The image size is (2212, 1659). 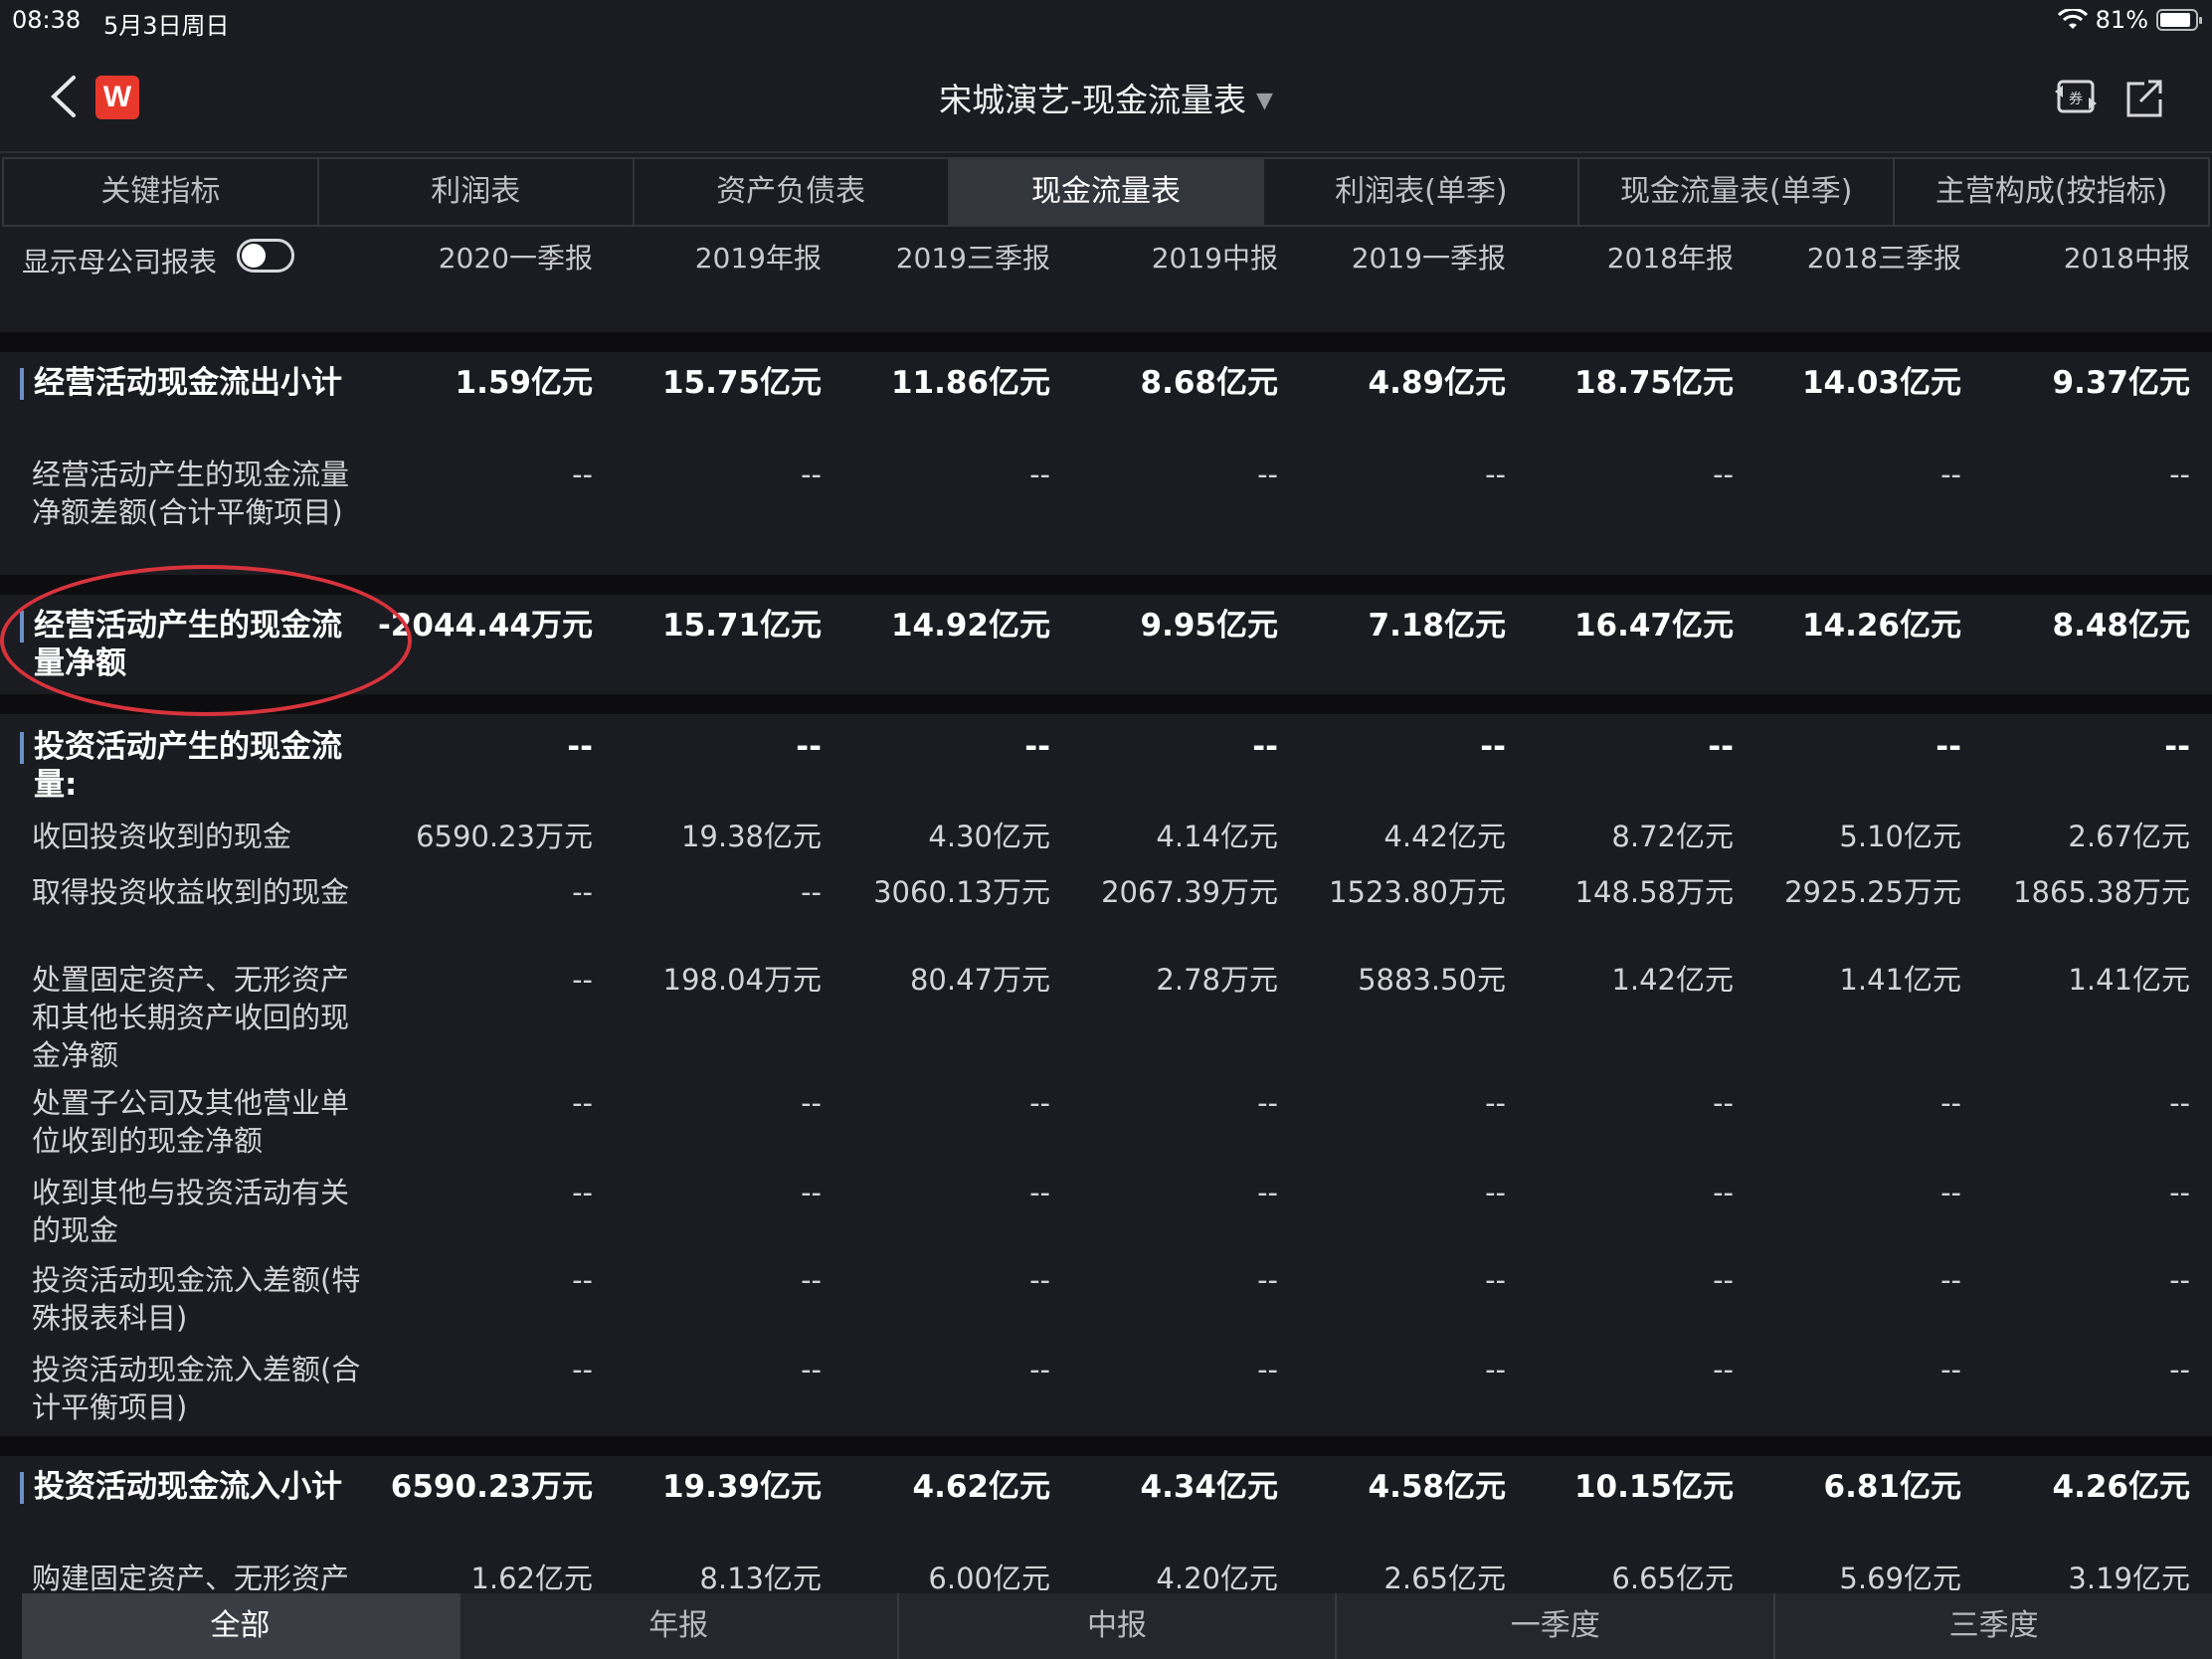 What do you see at coordinates (792, 192) in the screenshot?
I see `tab-2: 资产负债表` at bounding box center [792, 192].